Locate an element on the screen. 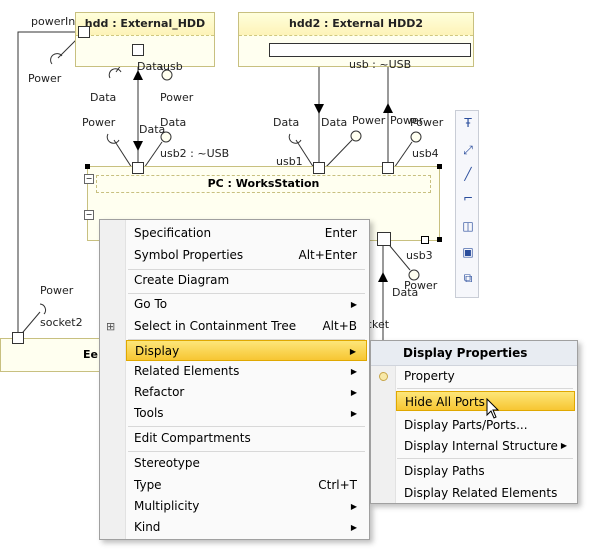 Image resolution: width=597 pixels, height=555 pixels. part-hdd-title: hdd : External_HDD is located at coordinates (145, 24).